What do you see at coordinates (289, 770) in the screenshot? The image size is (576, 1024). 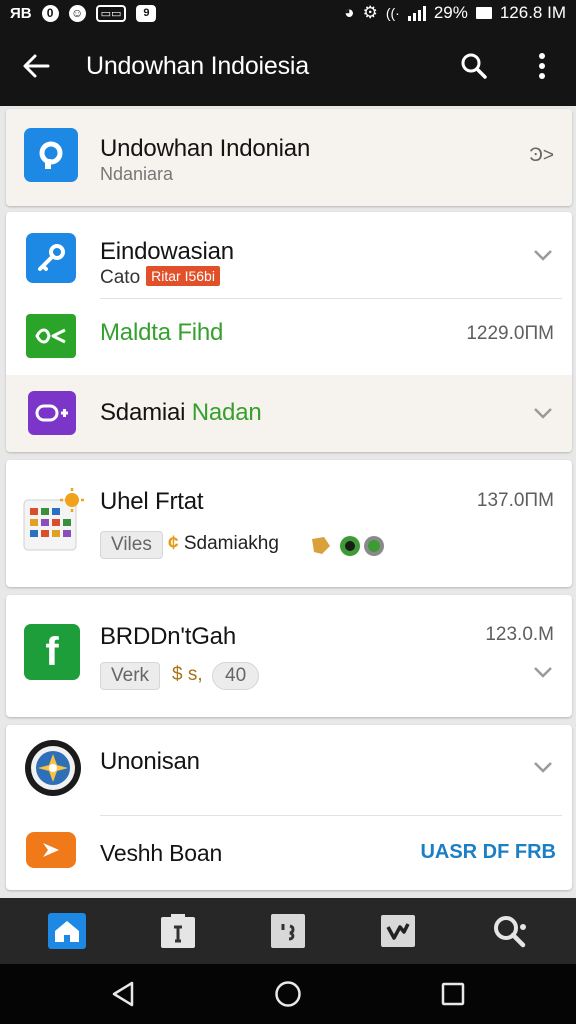 I see `list-item: Unonisan` at bounding box center [289, 770].